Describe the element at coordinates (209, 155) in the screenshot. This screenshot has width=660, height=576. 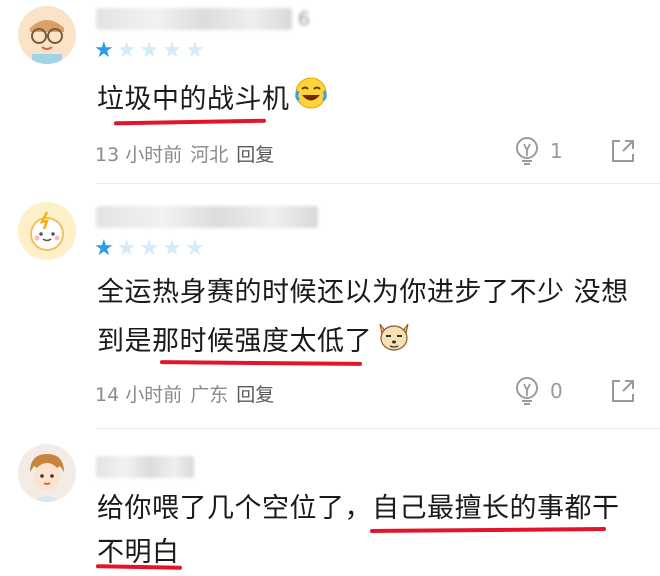
I see `comment-location: 河北` at that location.